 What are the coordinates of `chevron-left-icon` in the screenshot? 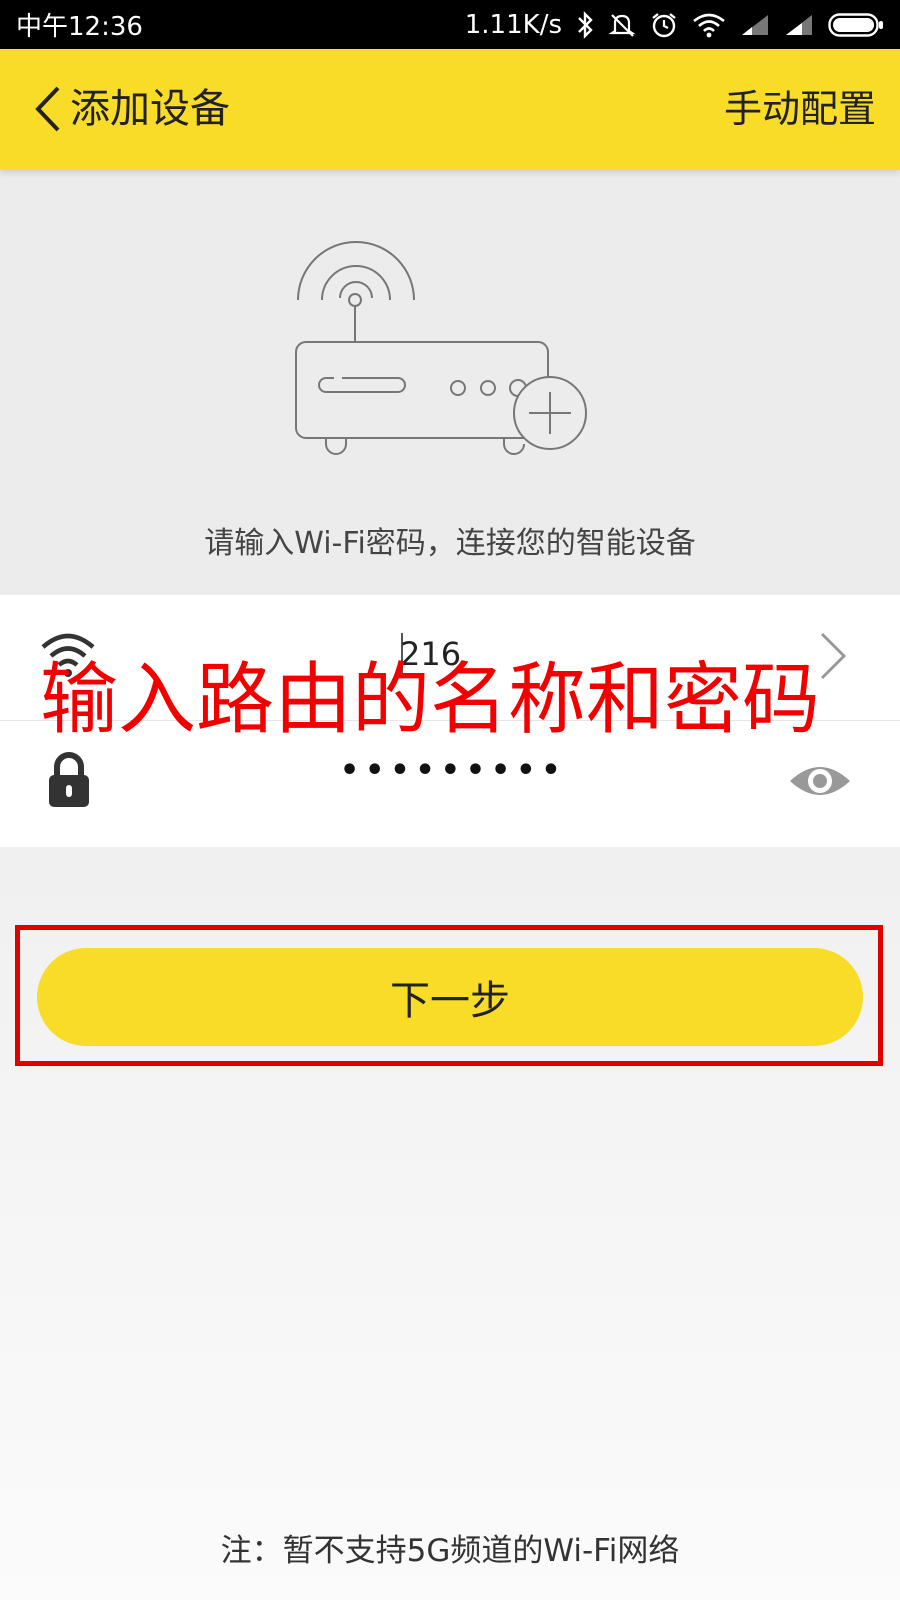 It's located at (47, 109).